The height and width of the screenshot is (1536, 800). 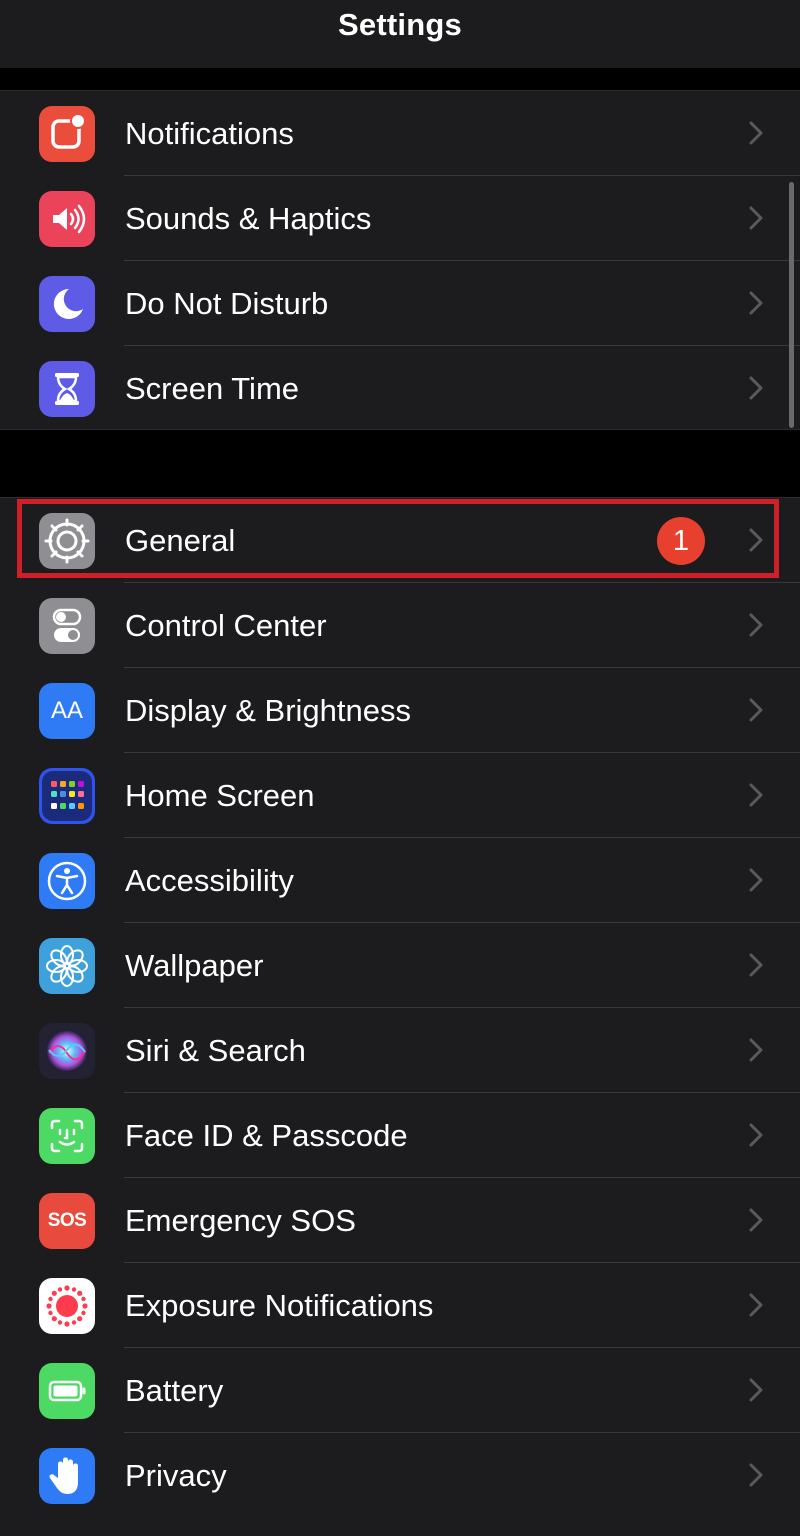 I want to click on settings-row-screen-time: Screen Time, so click(x=400, y=388).